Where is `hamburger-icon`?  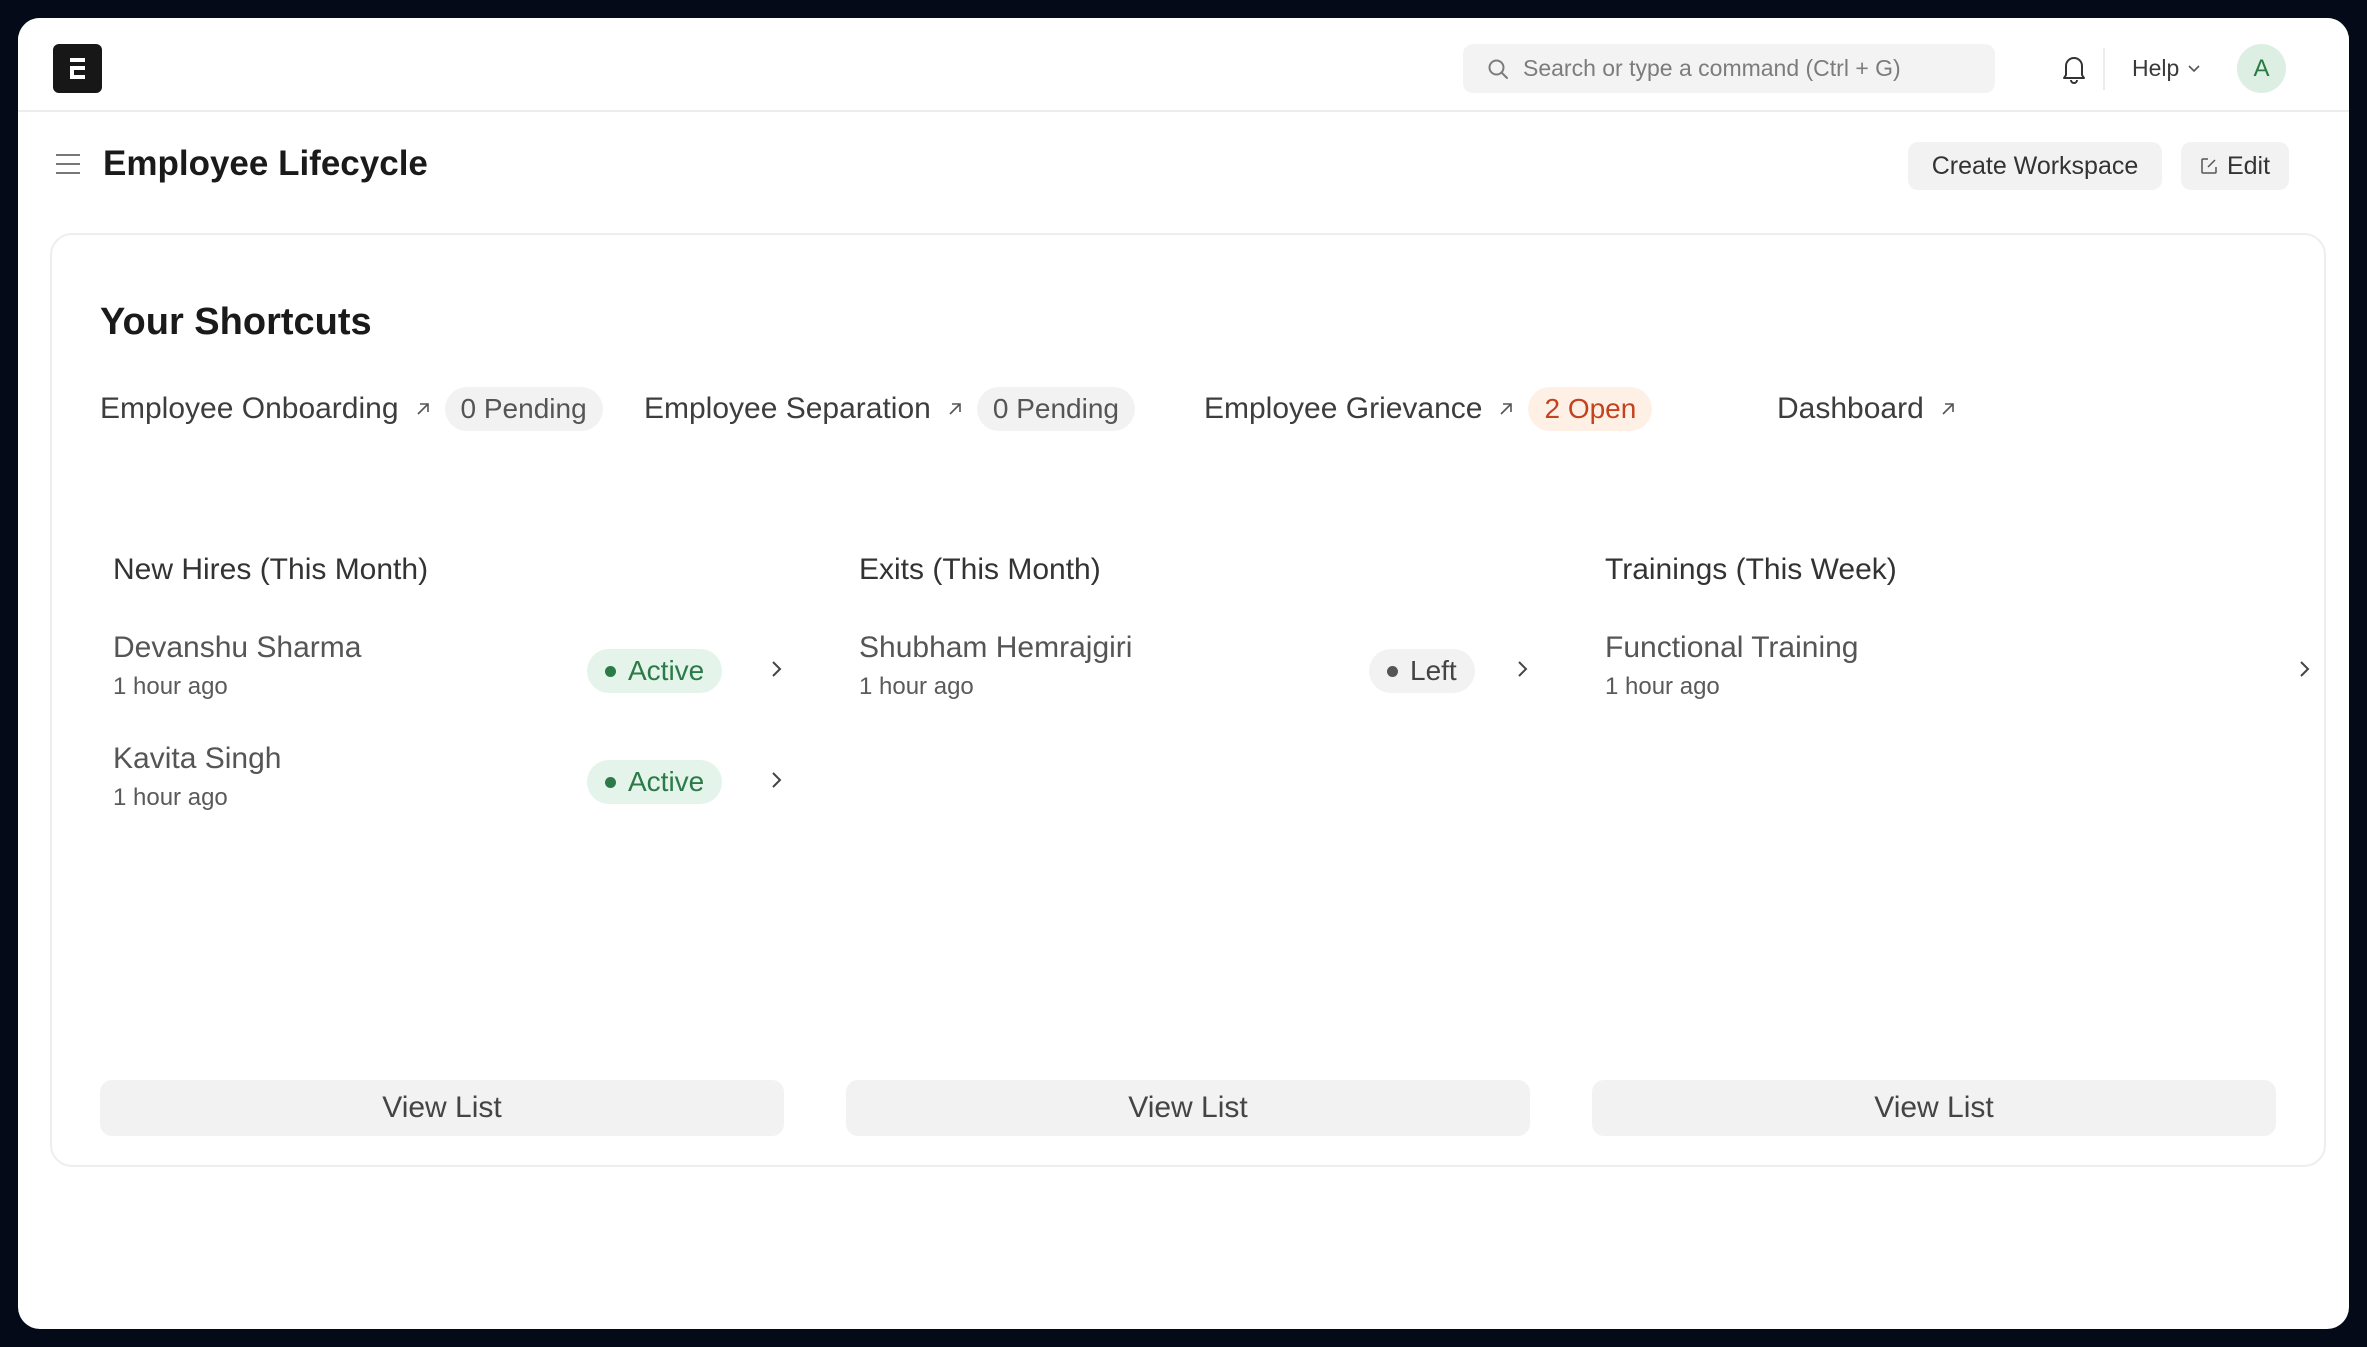 hamburger-icon is located at coordinates (68, 164).